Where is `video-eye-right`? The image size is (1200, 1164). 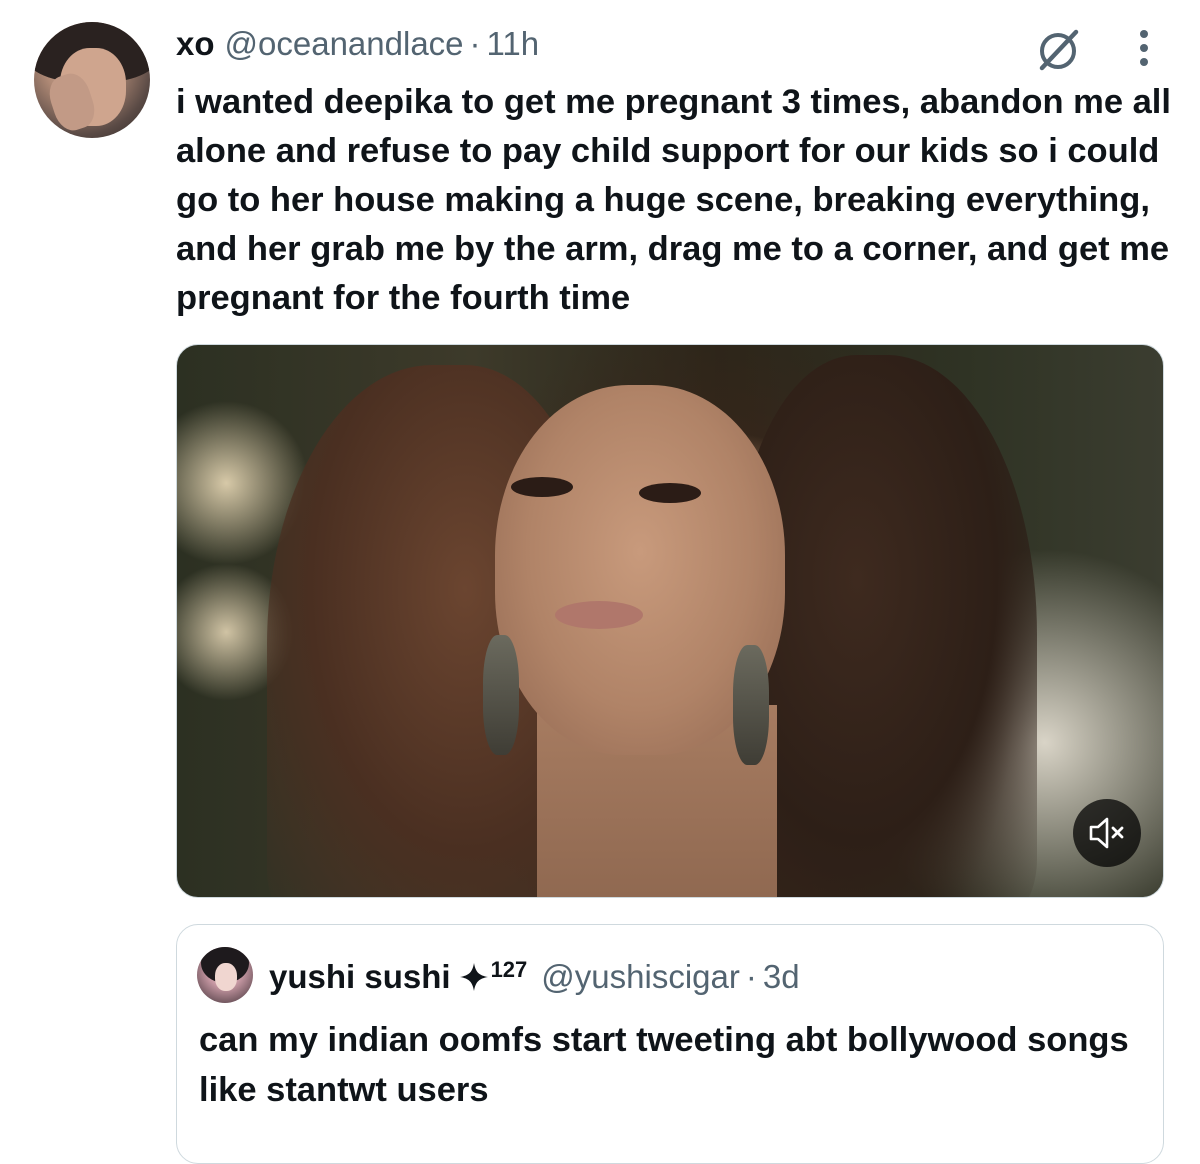
video-eye-right is located at coordinates (670, 493).